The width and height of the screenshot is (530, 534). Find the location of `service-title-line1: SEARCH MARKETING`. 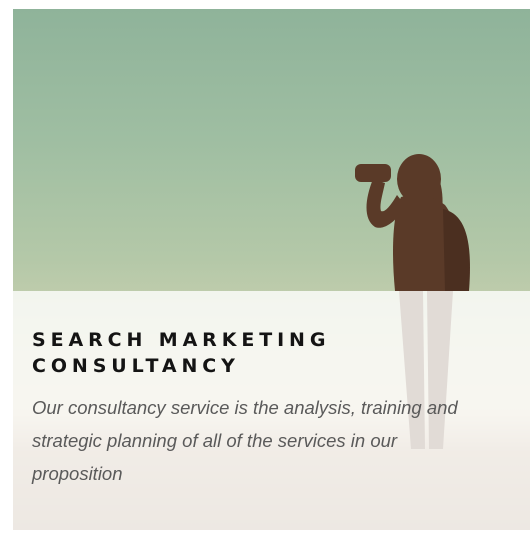

service-title-line1: SEARCH MARKETING is located at coordinates (181, 340).